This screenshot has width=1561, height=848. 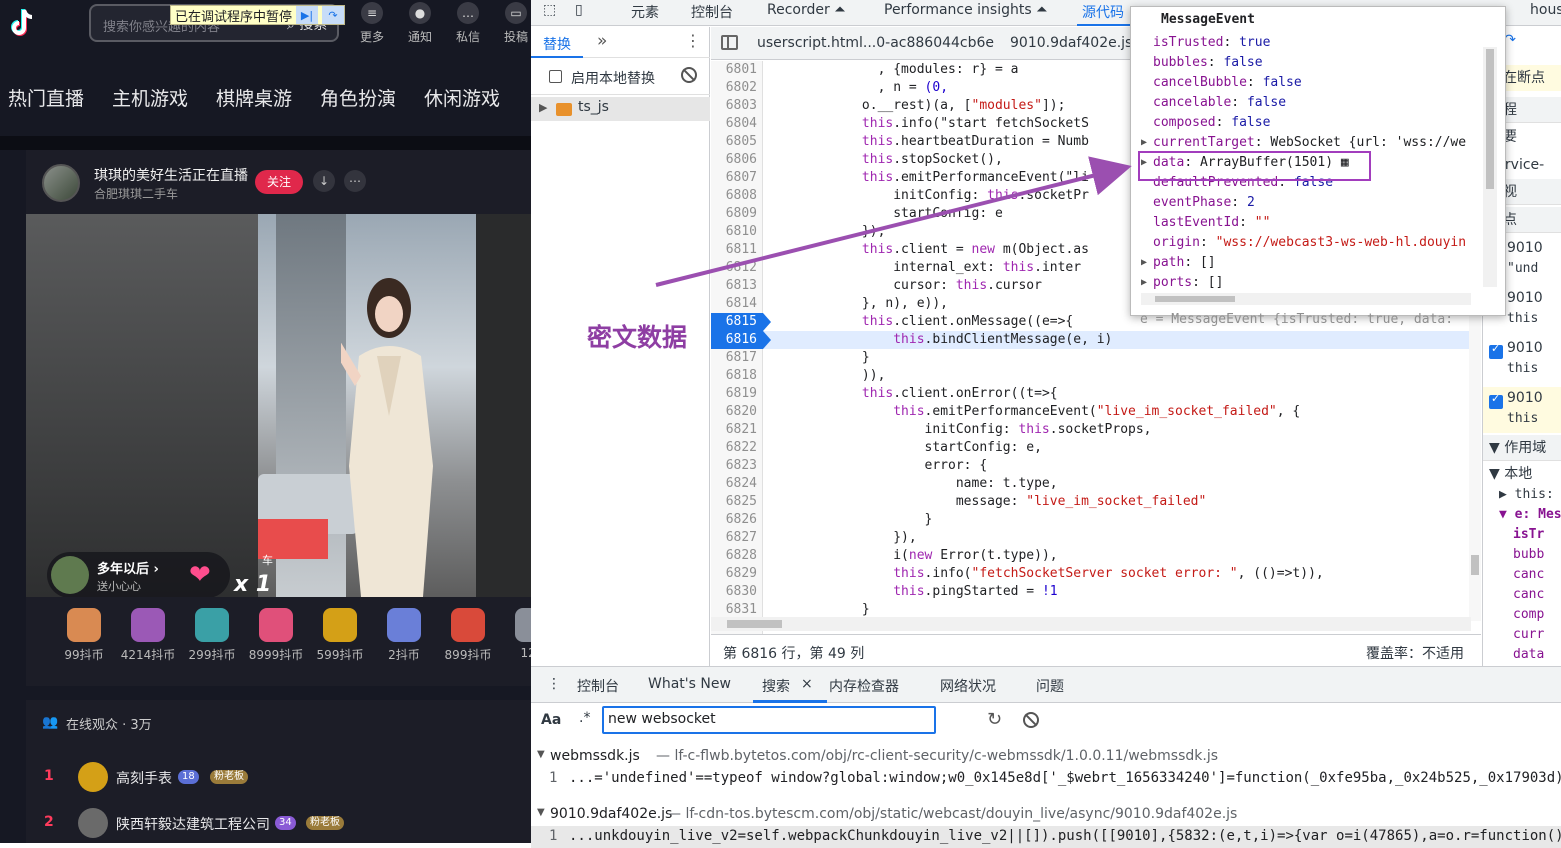 What do you see at coordinates (734, 412) in the screenshot?
I see `line-number: 6820` at bounding box center [734, 412].